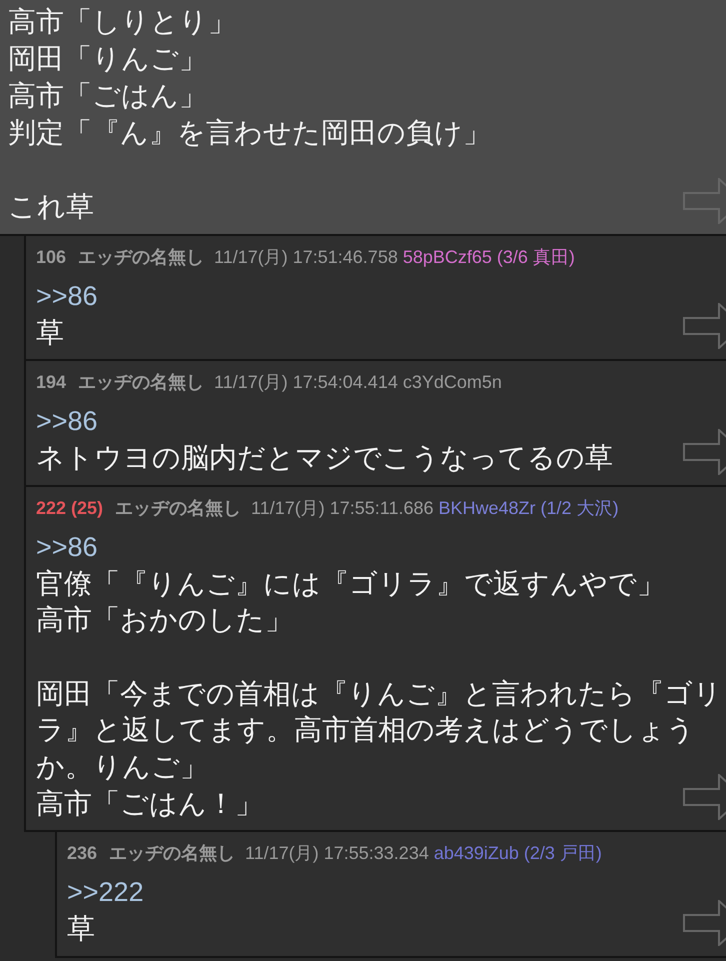 Image resolution: width=726 pixels, height=961 pixels. I want to click on post-text: 高市「ごはん」, so click(107, 96).